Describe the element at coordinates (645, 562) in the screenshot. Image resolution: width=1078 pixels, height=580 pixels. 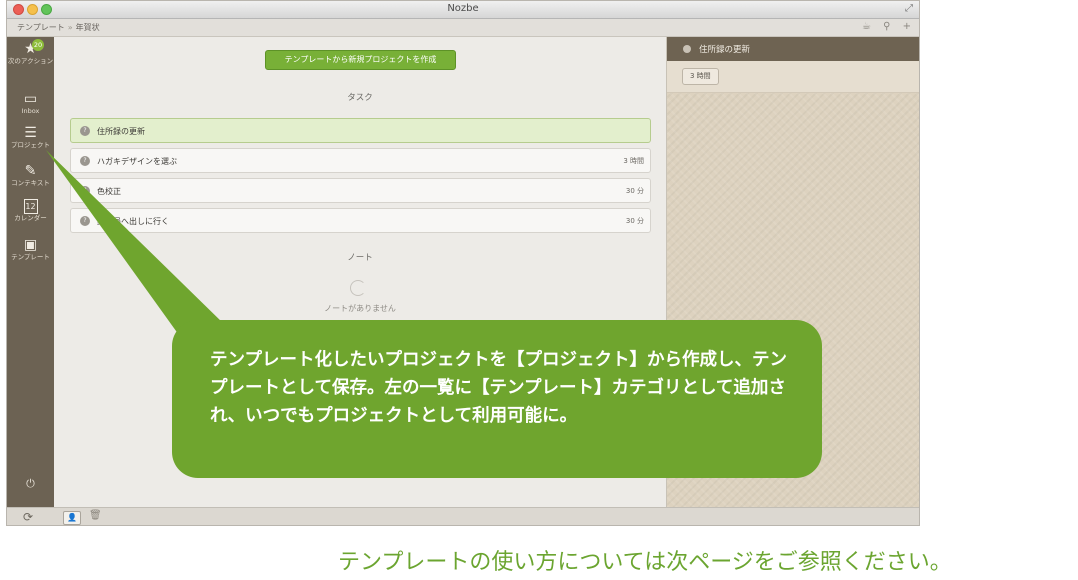
I see `footer-note: テンプレートの使い方については次ページをご参照ください。` at that location.